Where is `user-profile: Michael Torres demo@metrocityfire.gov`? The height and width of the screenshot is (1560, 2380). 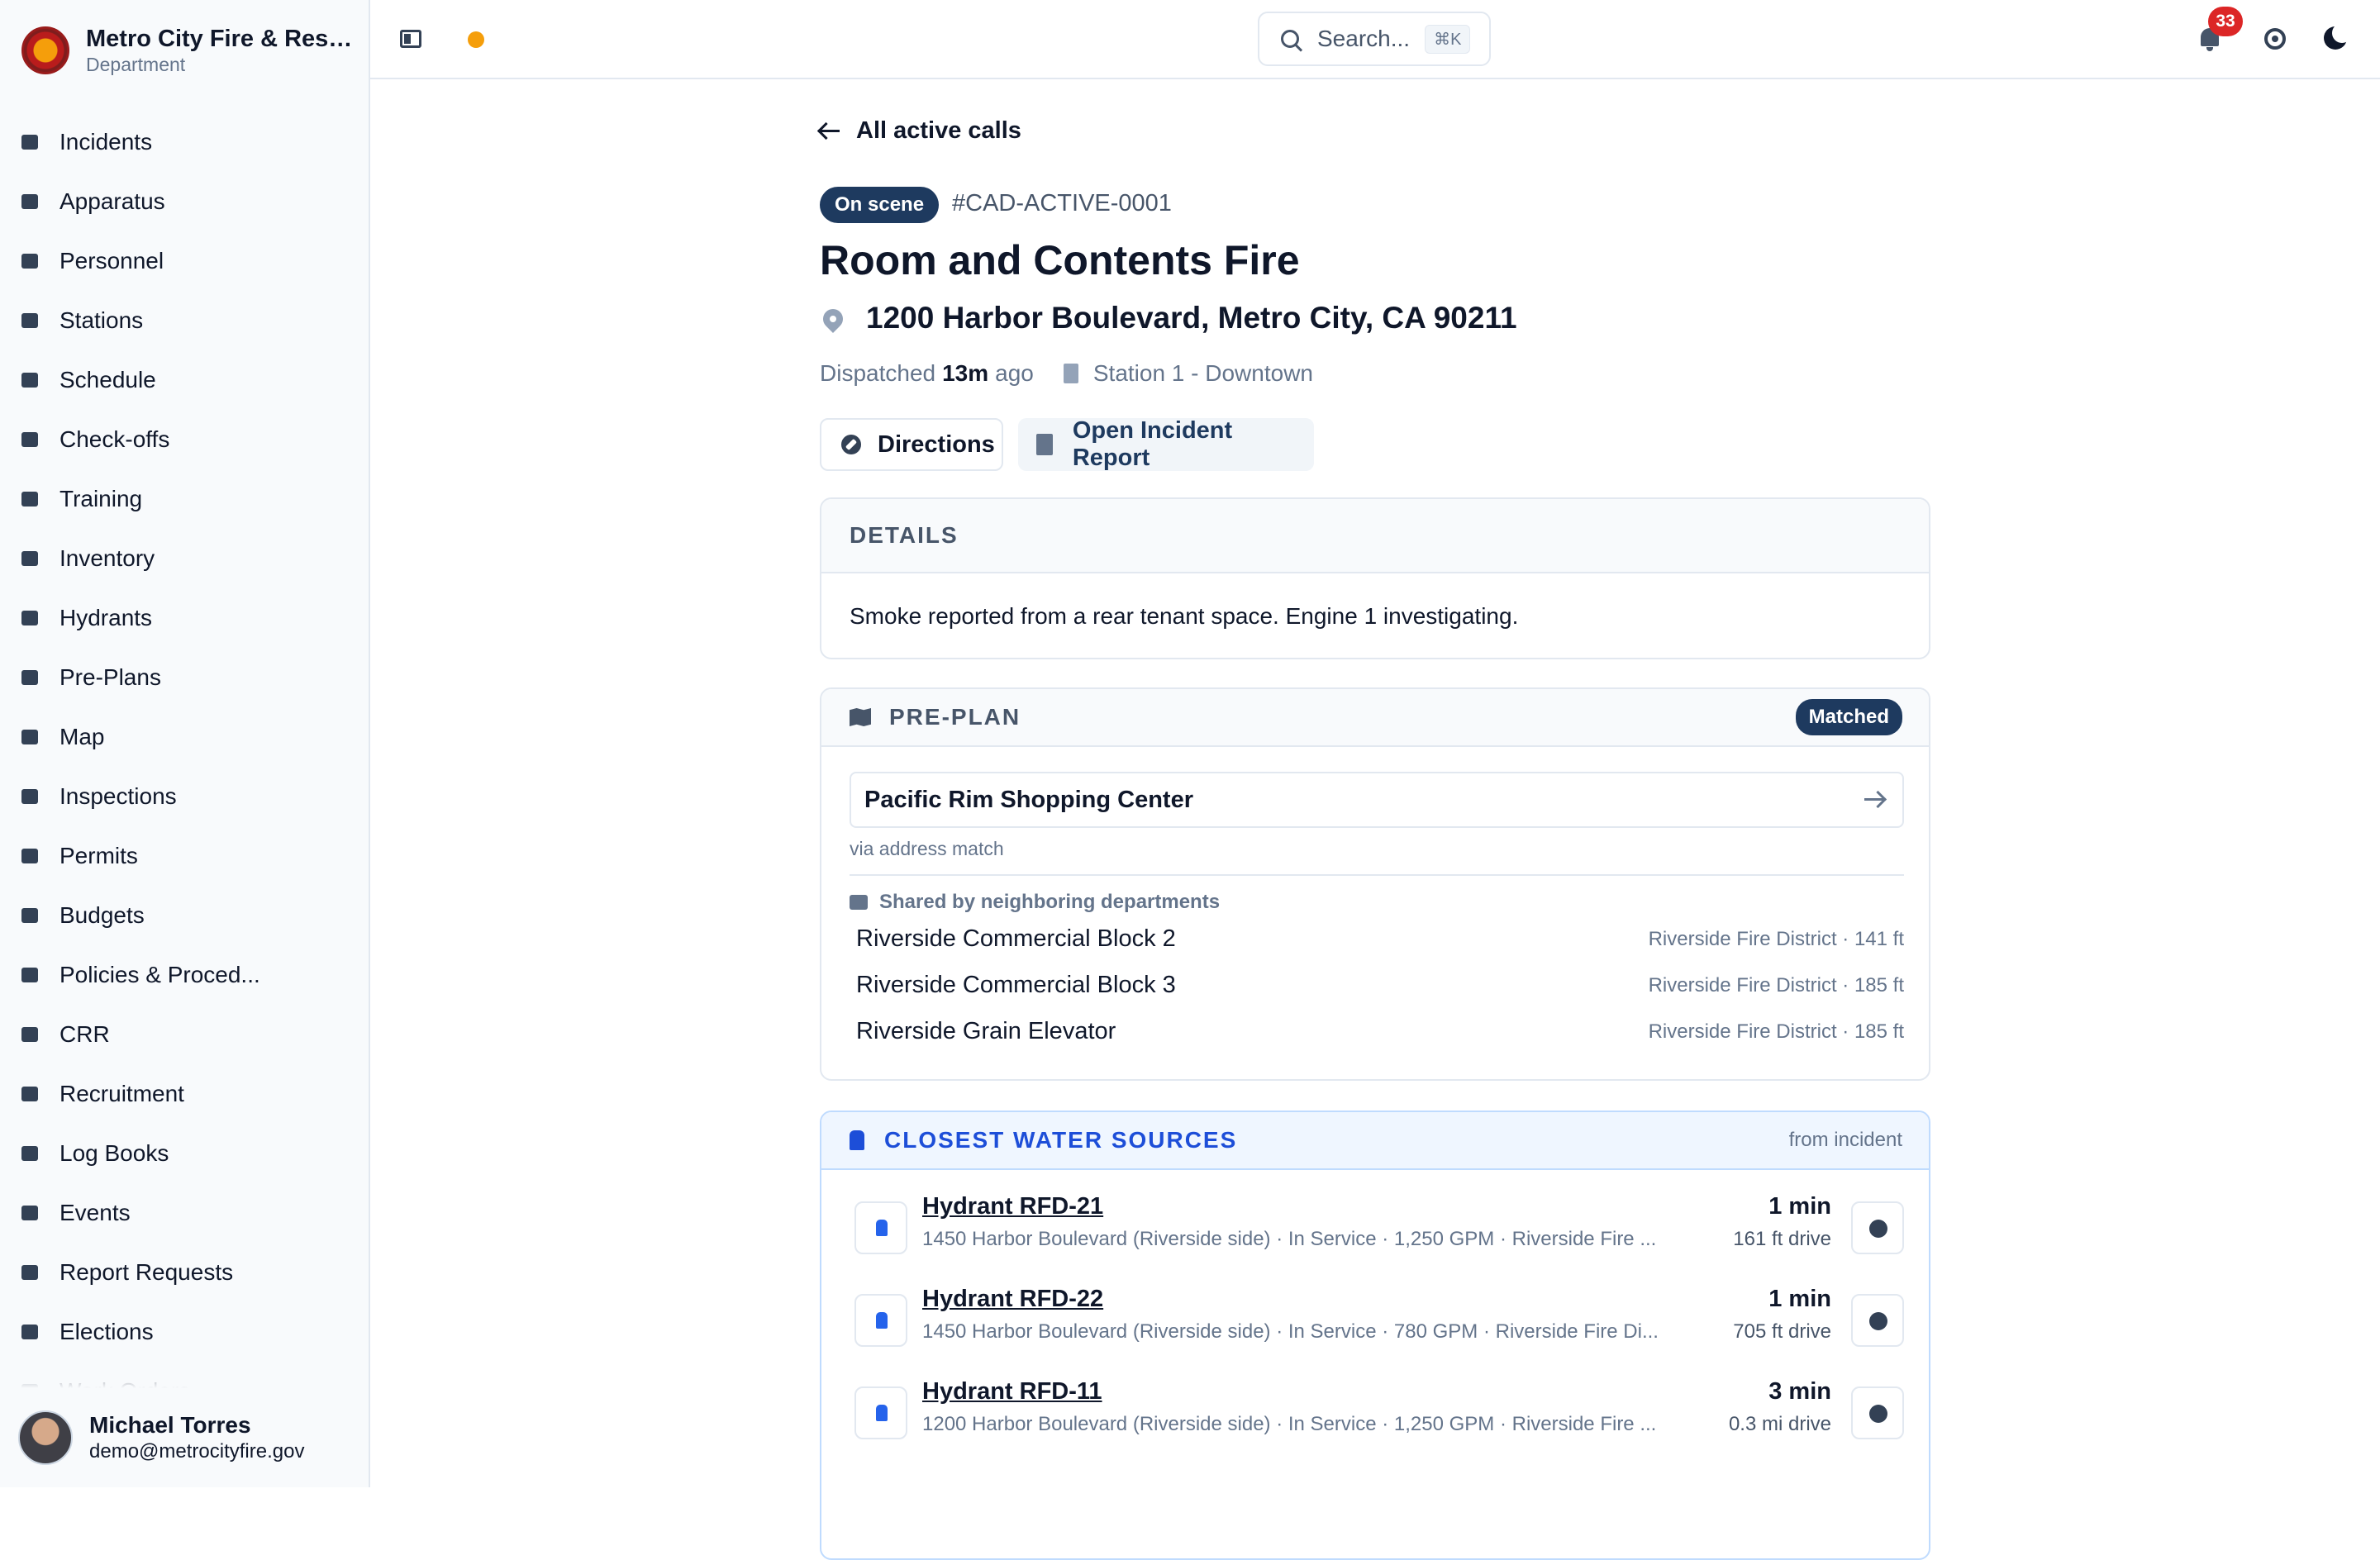 user-profile: Michael Torres demo@metrocityfire.gov is located at coordinates (184, 1437).